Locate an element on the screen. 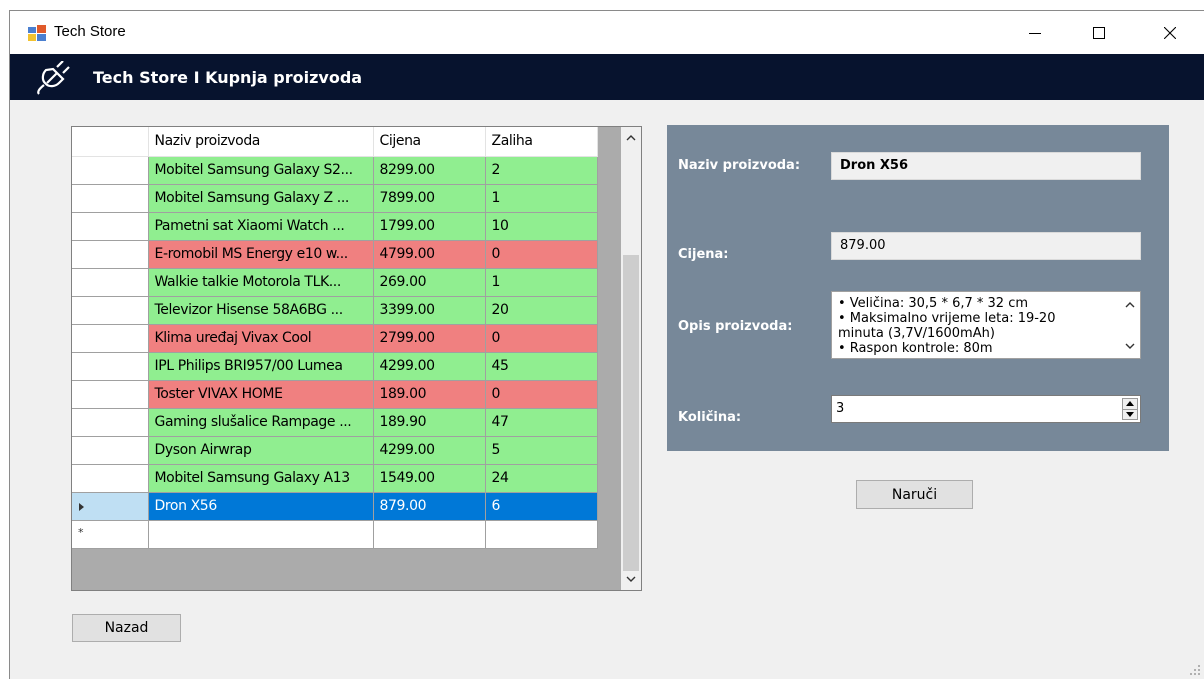  table-row: Mobitel Samsung Galaxy A13 1549.00 24 is located at coordinates (335, 478).